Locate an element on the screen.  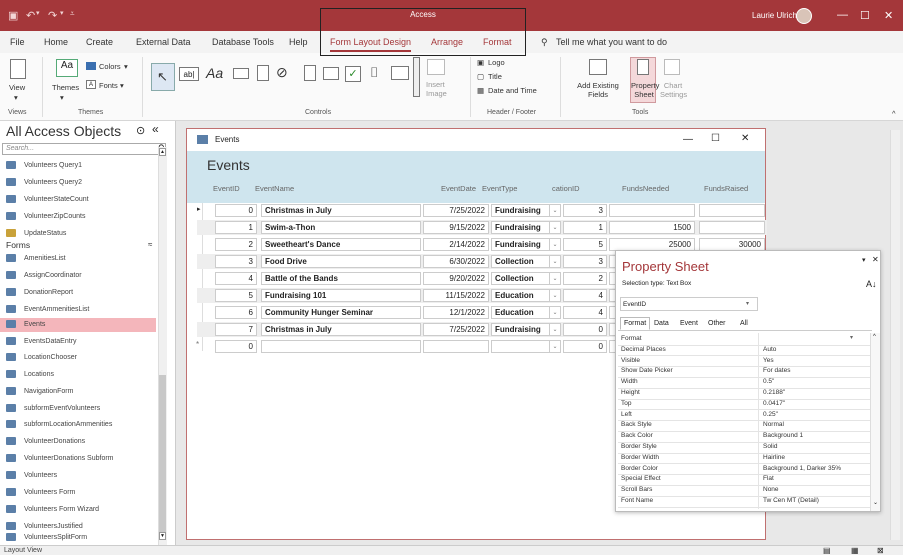
nav-item-form: DonationReport is located at coordinates (81, 293).